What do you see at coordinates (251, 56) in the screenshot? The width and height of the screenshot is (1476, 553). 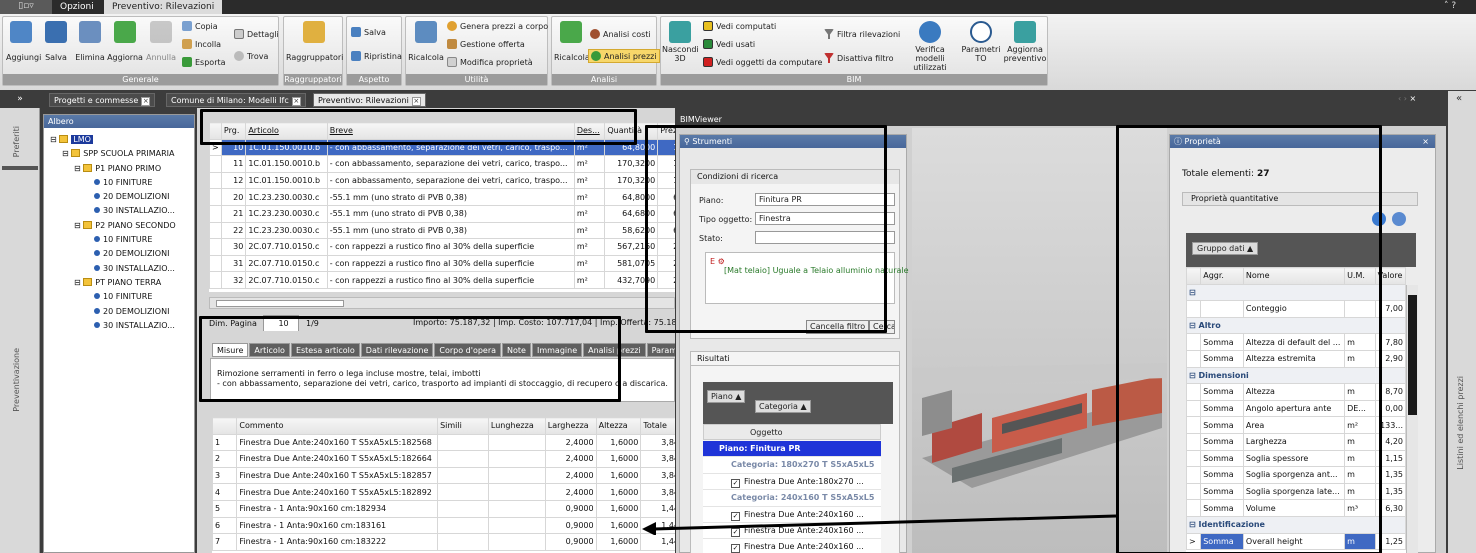 I see `trova-button: Trova` at bounding box center [251, 56].